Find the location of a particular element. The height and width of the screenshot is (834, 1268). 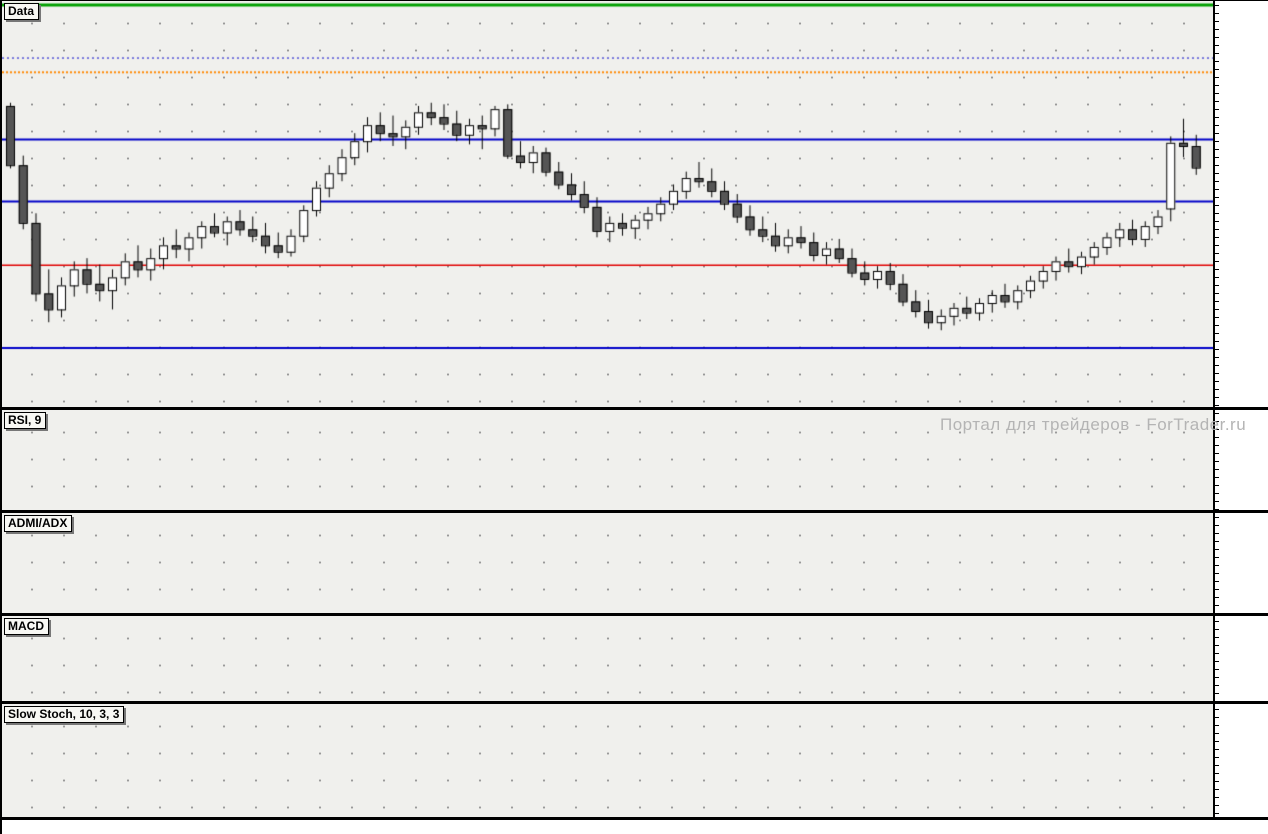

stochastic-panel: Slow Stoch, 10, 3, 3 is located at coordinates (607, 760).